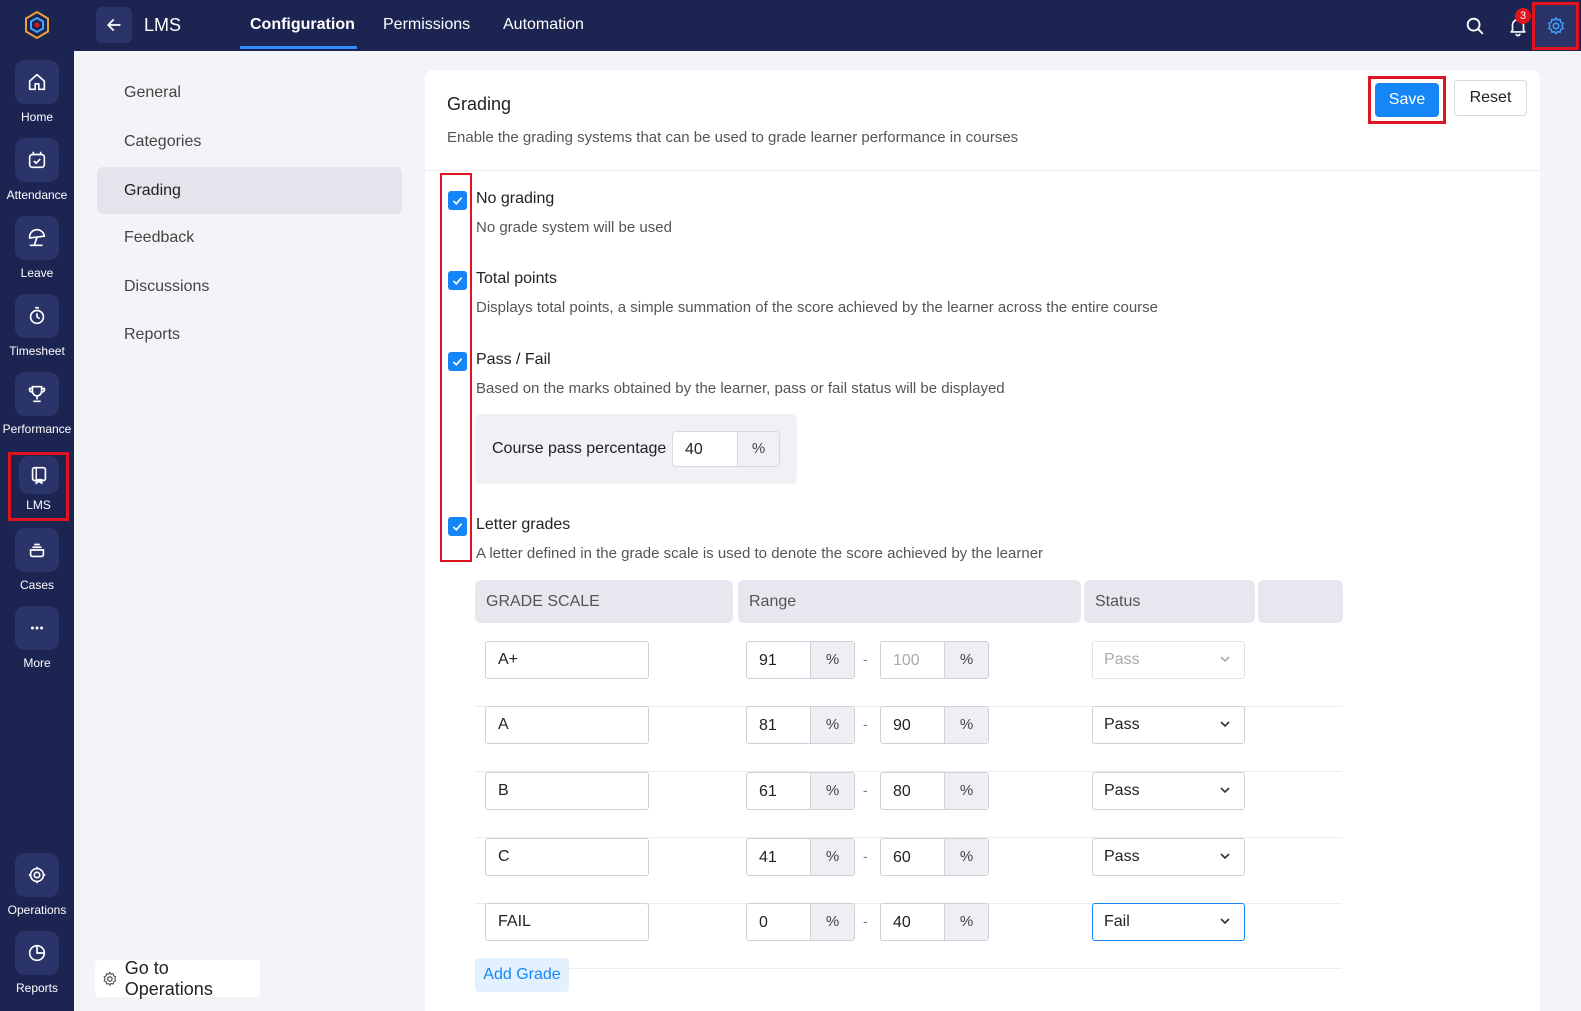 Image resolution: width=1581 pixels, height=1011 pixels. Describe the element at coordinates (522, 975) in the screenshot. I see `add-grade-button: Add Grade` at that location.